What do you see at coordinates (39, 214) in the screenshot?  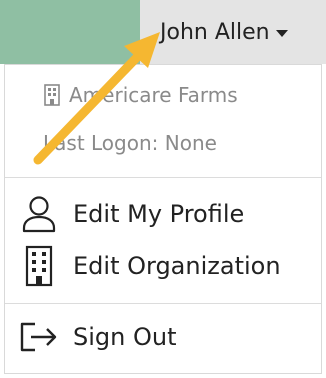 I see `user-icon` at bounding box center [39, 214].